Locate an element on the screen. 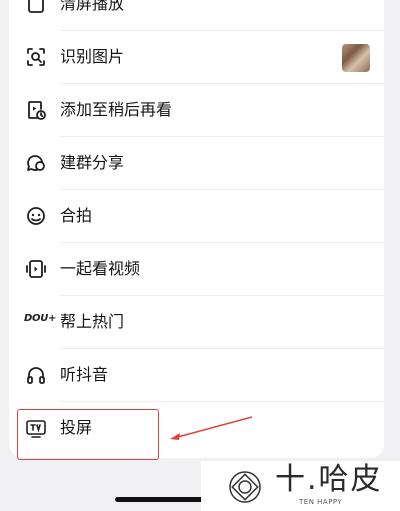 This screenshot has width=400, height=511. menu-item-group-share: 建群分享 is located at coordinates (196, 163).